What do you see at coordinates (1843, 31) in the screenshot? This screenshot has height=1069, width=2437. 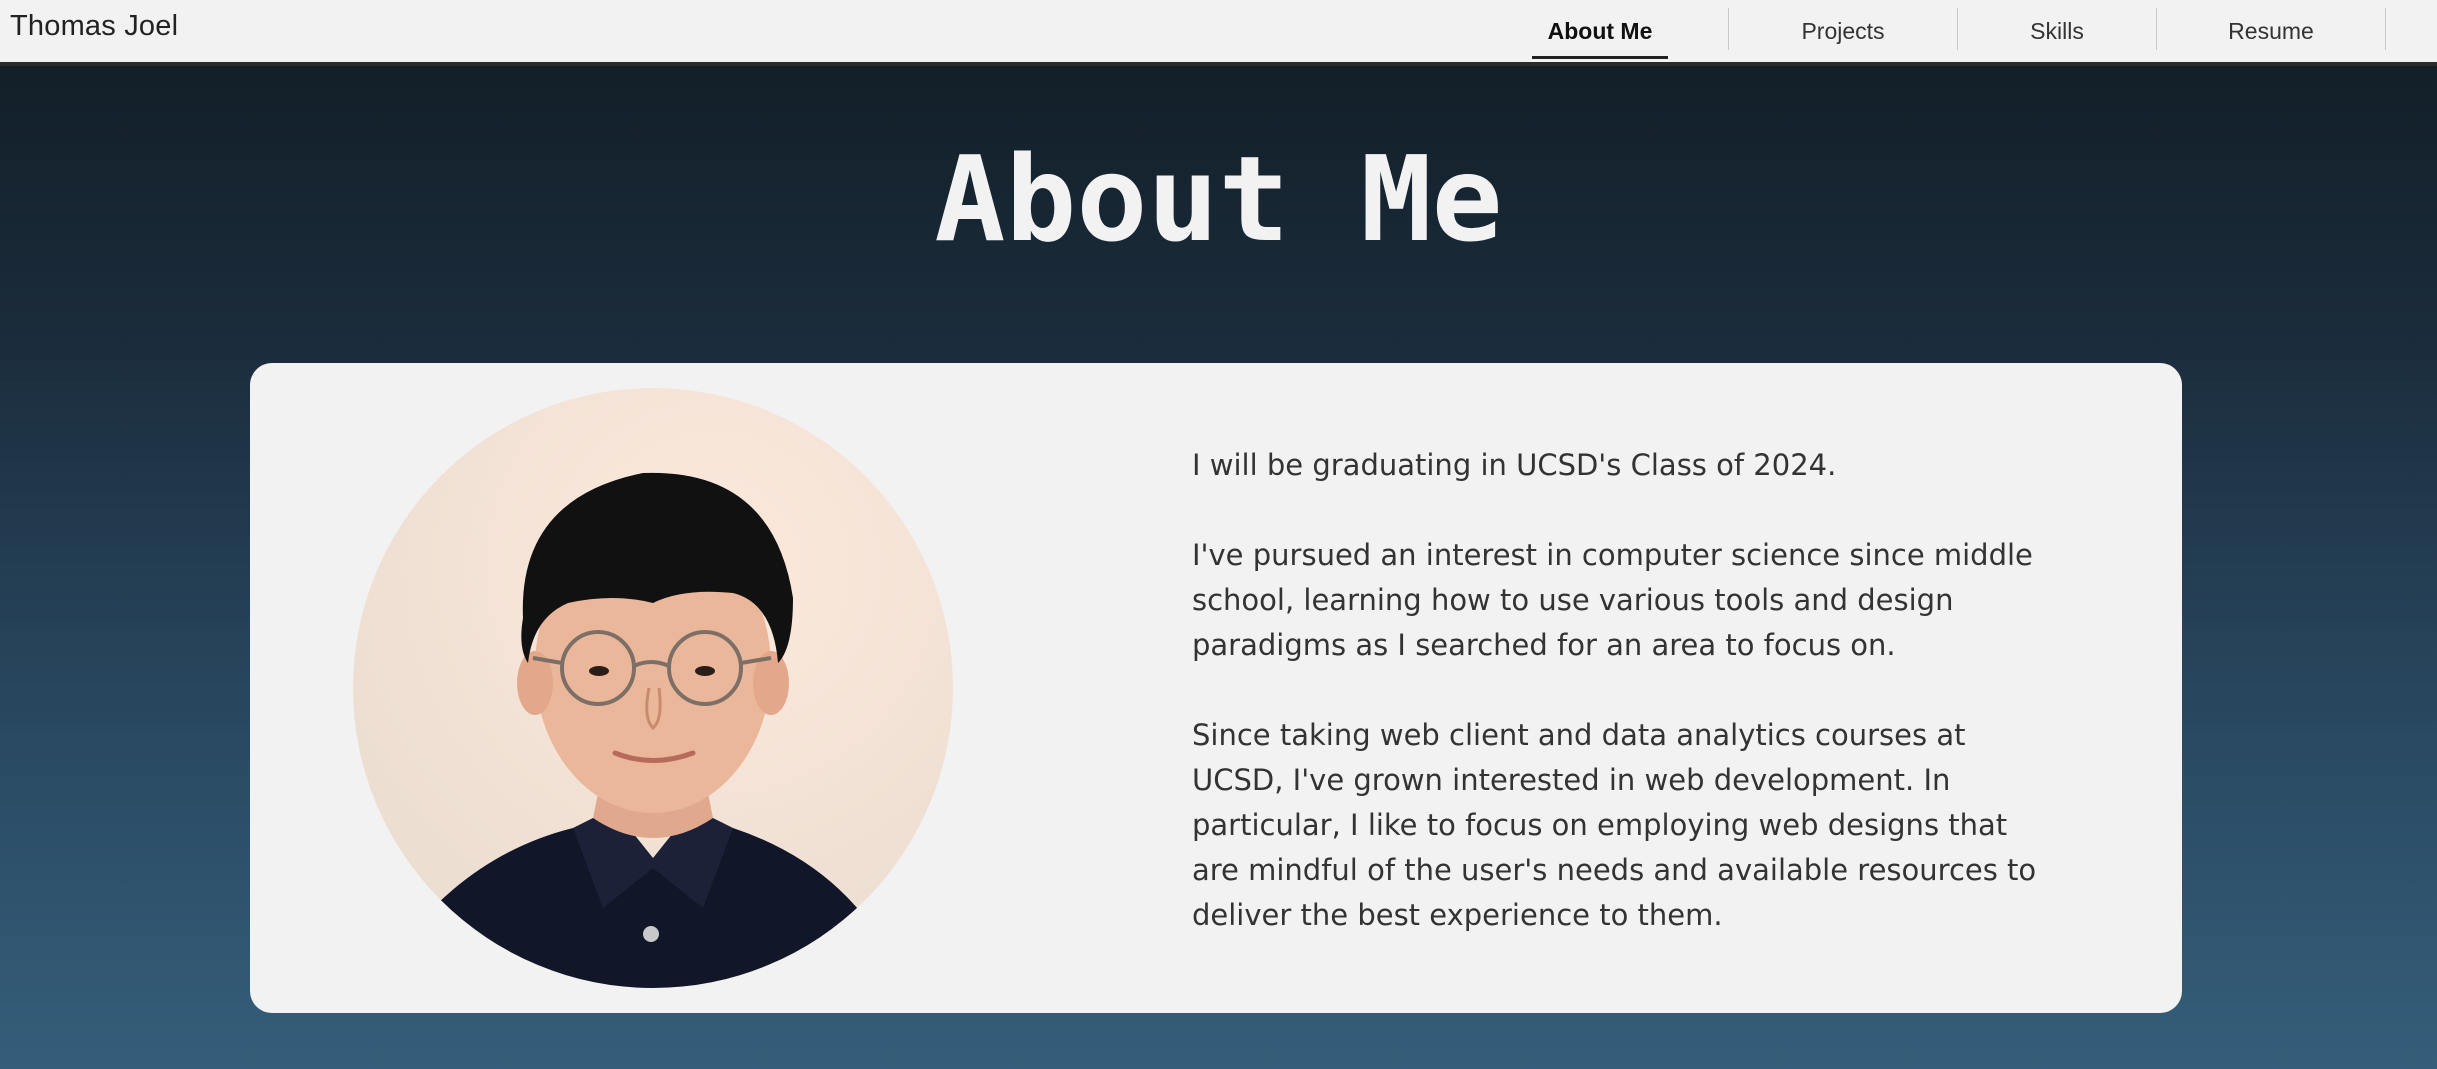 I see `nav-projects: Projects` at bounding box center [1843, 31].